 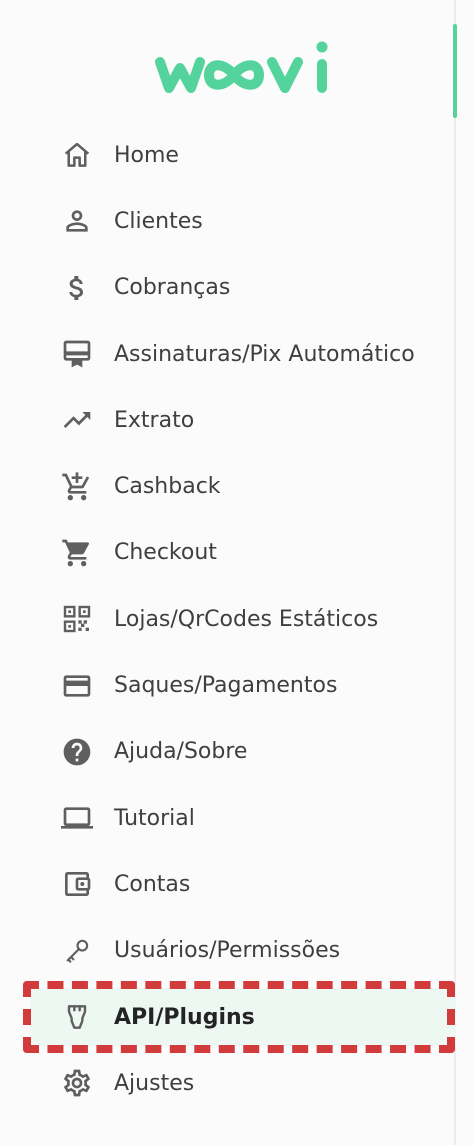 I want to click on menu-item-label: Assinaturas/Pix Automático, so click(x=264, y=354).